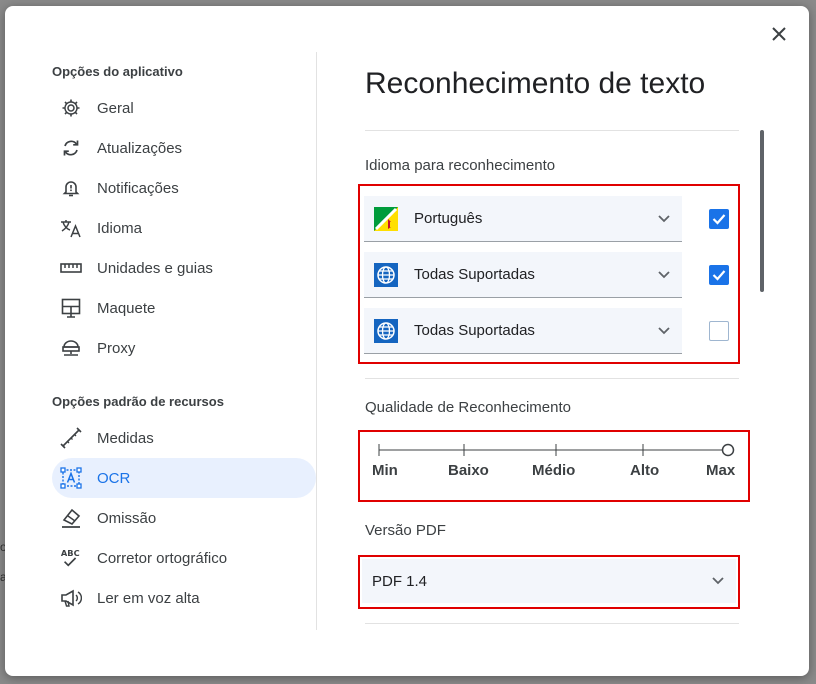  Describe the element at coordinates (71, 148) in the screenshot. I see `sync-icon` at that location.